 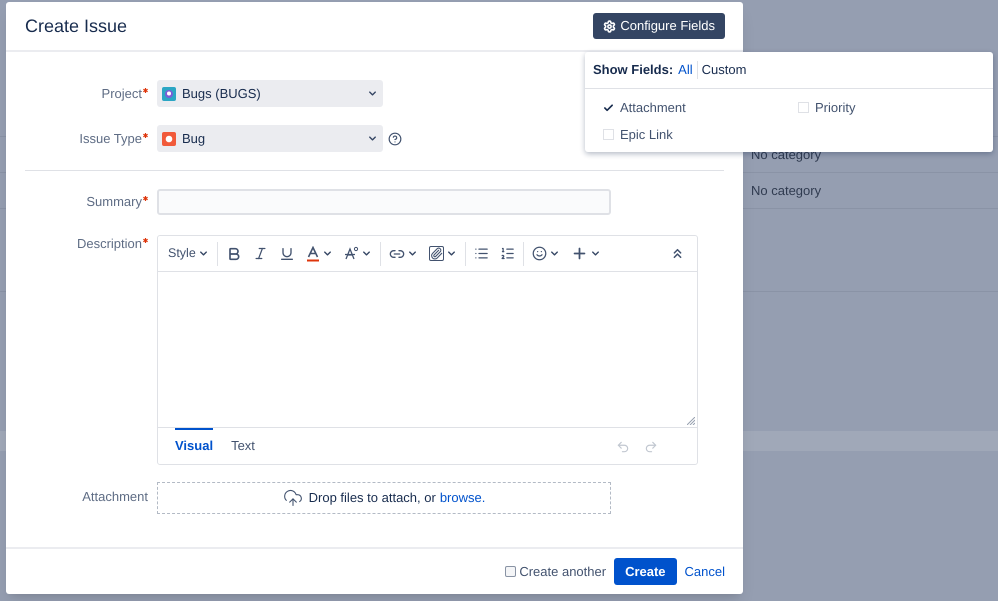 I want to click on help-icon, so click(x=395, y=139).